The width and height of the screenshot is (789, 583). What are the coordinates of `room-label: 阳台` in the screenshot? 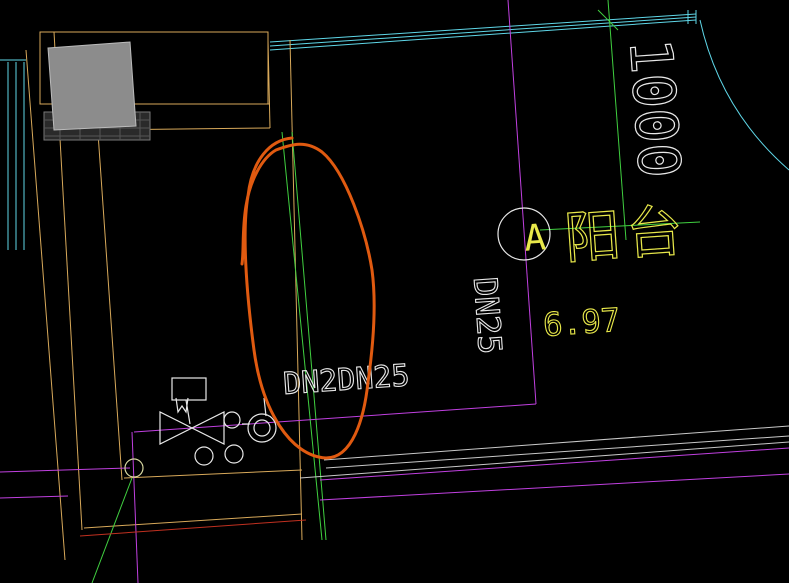 It's located at (626, 234).